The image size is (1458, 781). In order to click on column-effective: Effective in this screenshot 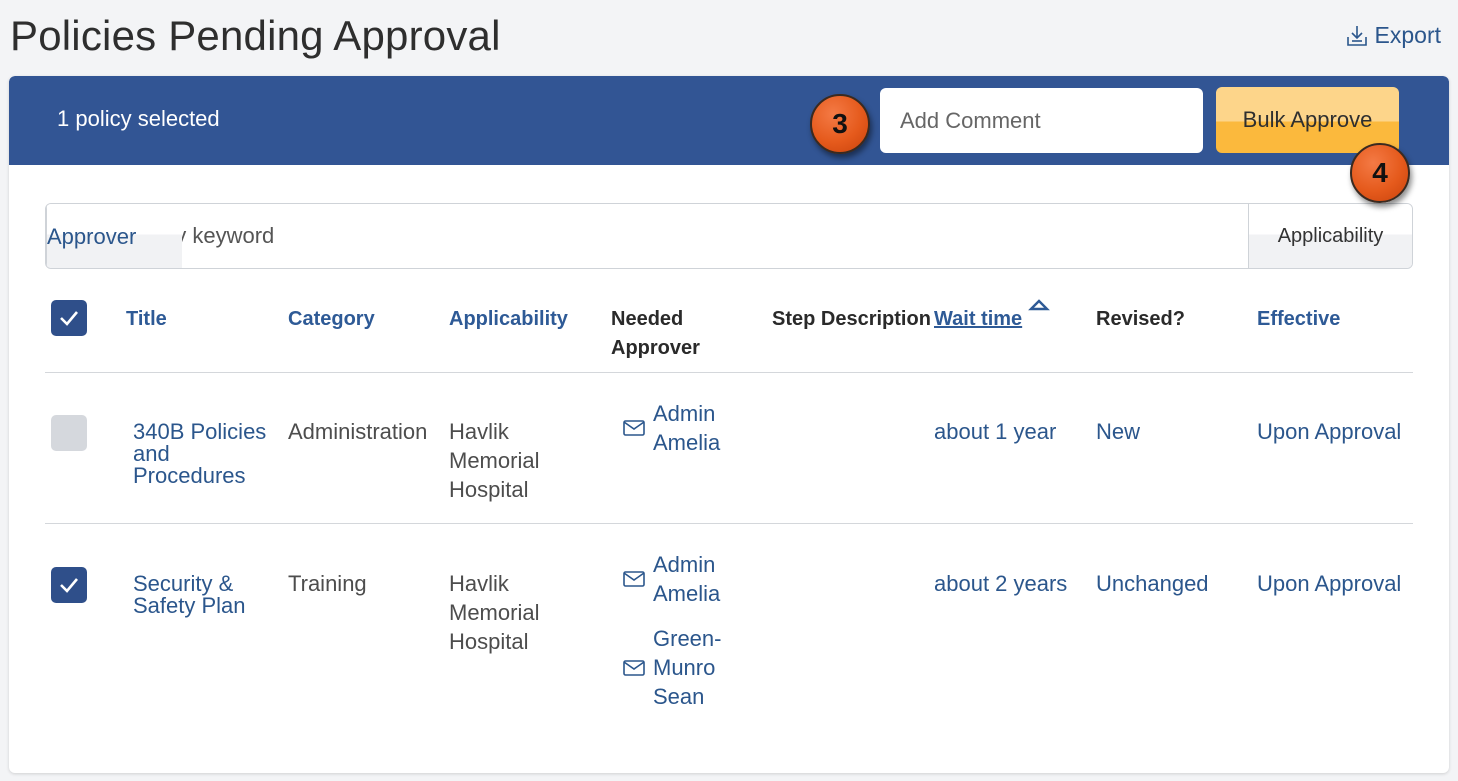, I will do `click(1298, 319)`.